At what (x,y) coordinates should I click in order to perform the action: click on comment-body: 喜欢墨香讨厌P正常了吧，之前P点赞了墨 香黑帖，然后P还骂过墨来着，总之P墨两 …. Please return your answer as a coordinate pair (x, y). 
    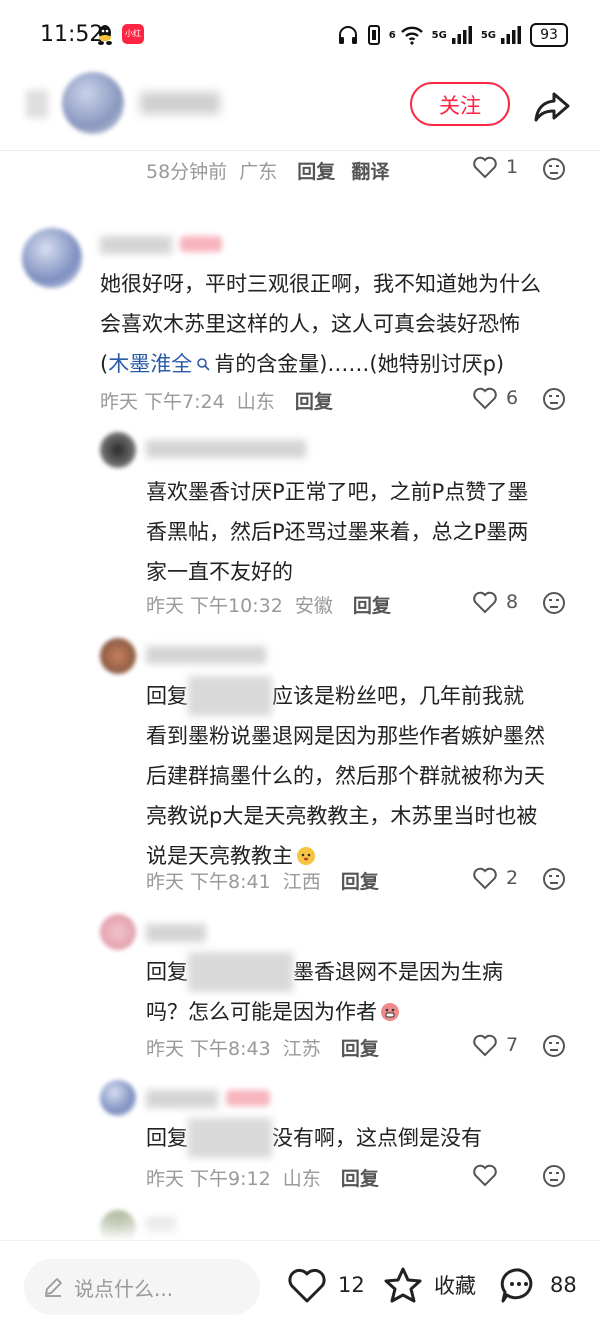
    Looking at the image, I should click on (366, 532).